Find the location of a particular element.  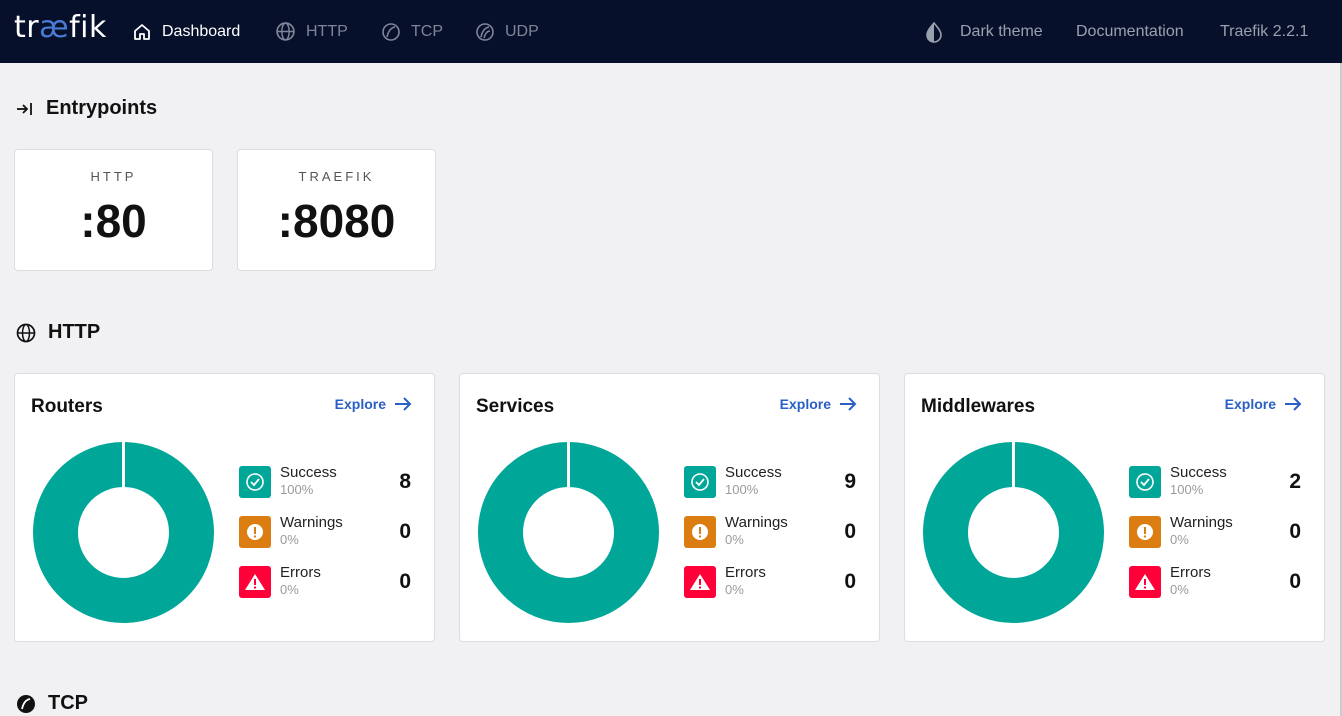

explore-services-link: Explore is located at coordinates (818, 404).